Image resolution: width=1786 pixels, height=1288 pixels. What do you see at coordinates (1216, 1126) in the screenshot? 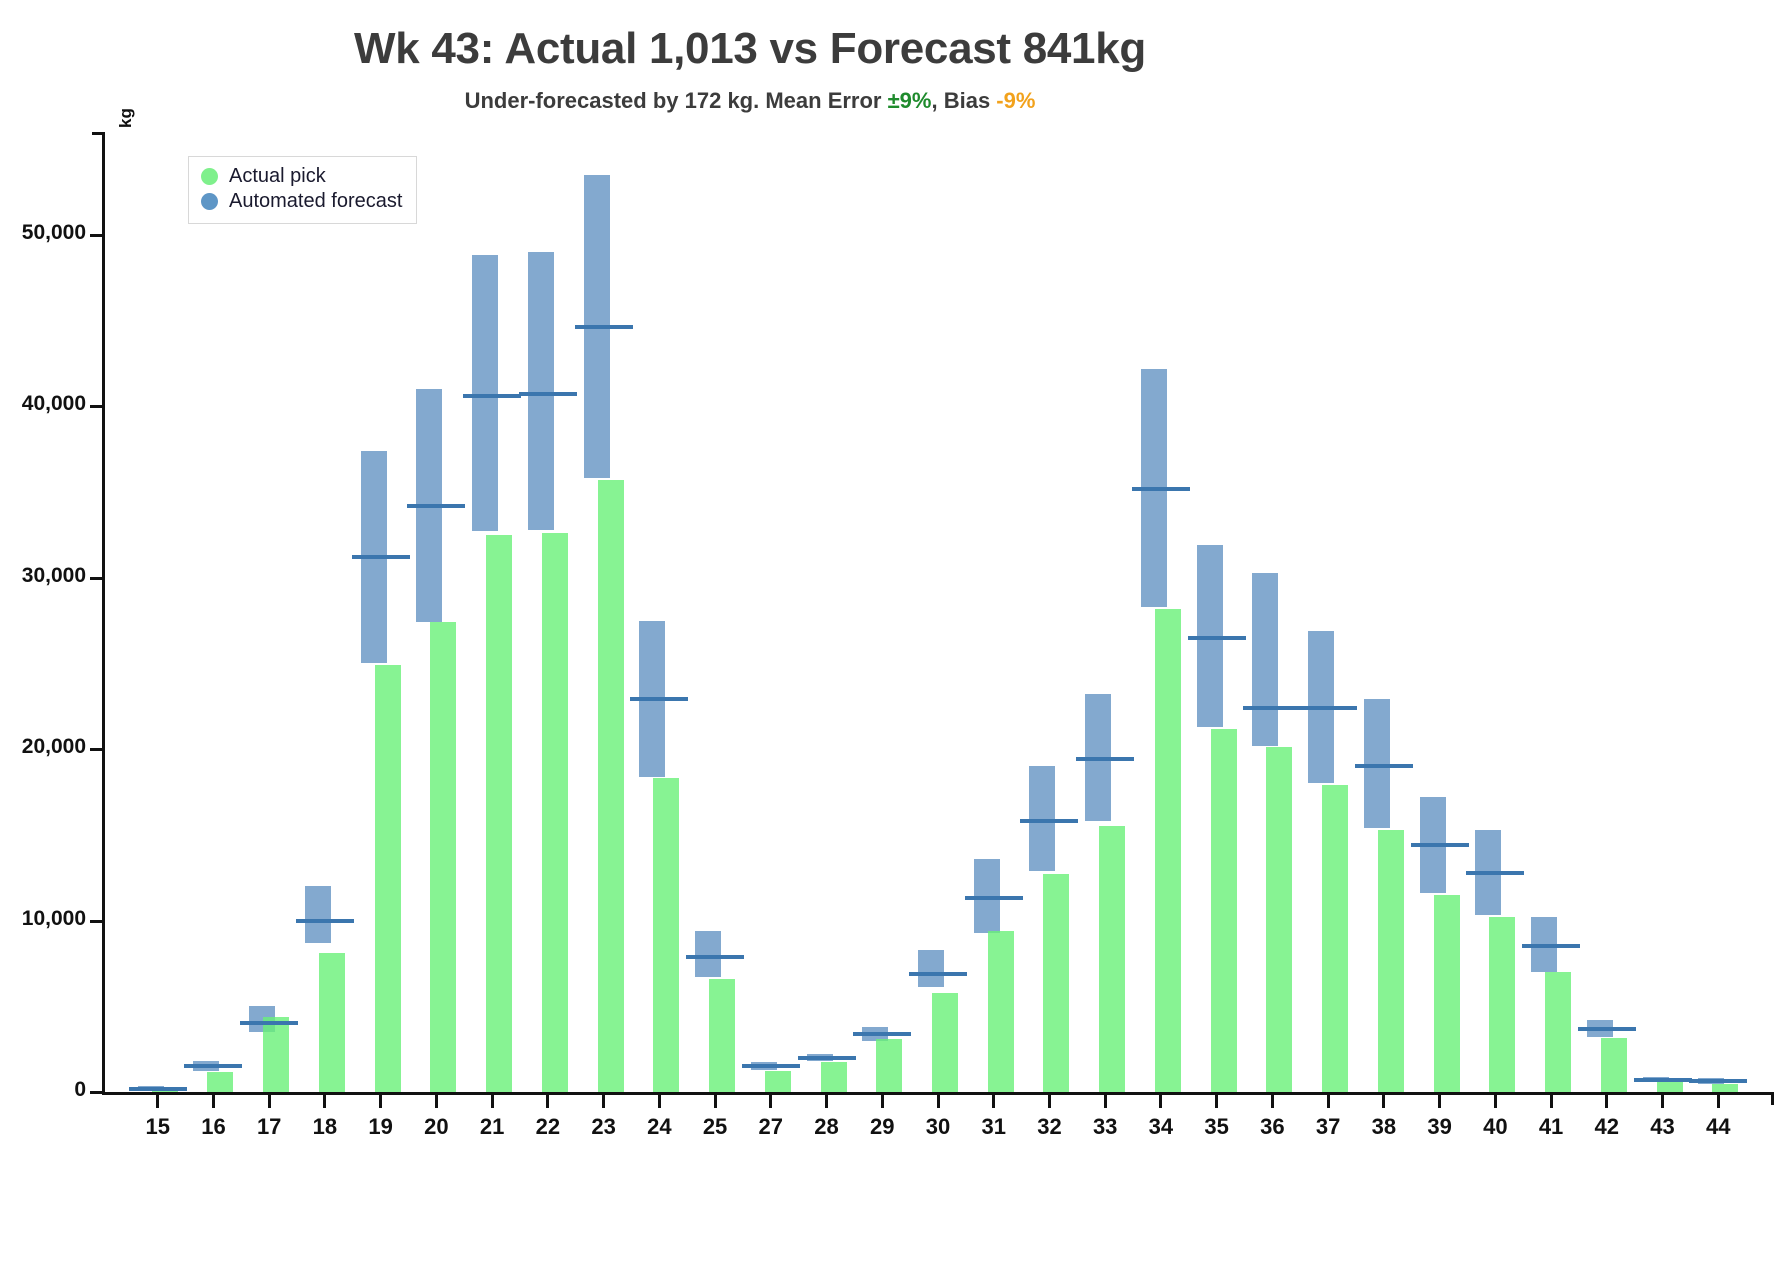
I see `x-tick-label: 35` at bounding box center [1216, 1126].